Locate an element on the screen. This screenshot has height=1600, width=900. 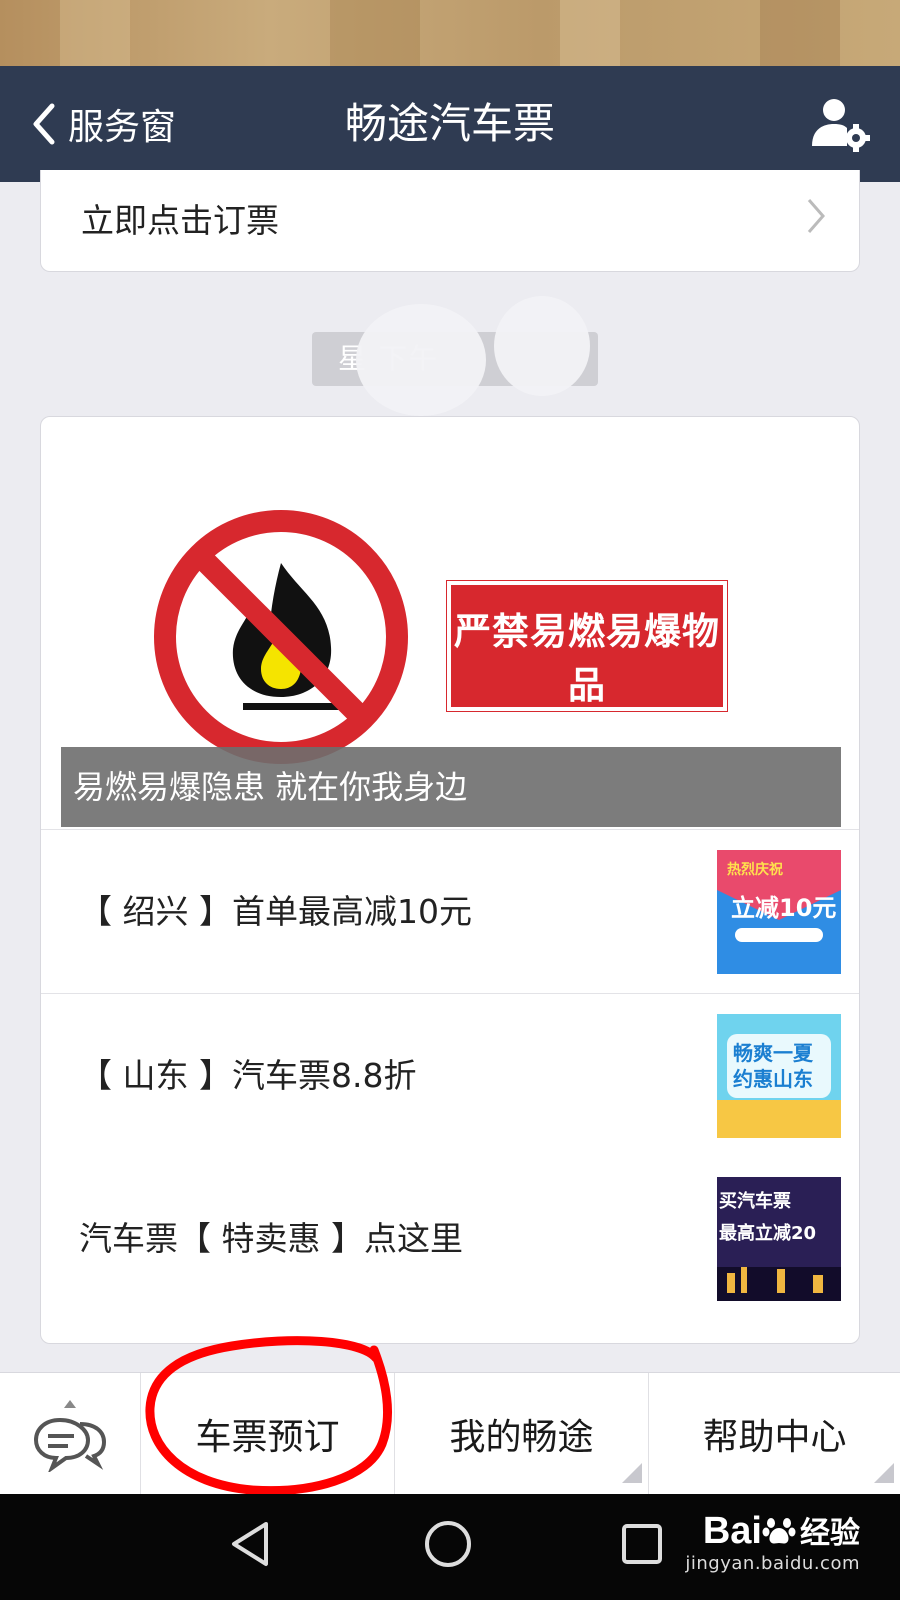
promo-thumbnail-text: 立减10元 is located at coordinates (783, 908).